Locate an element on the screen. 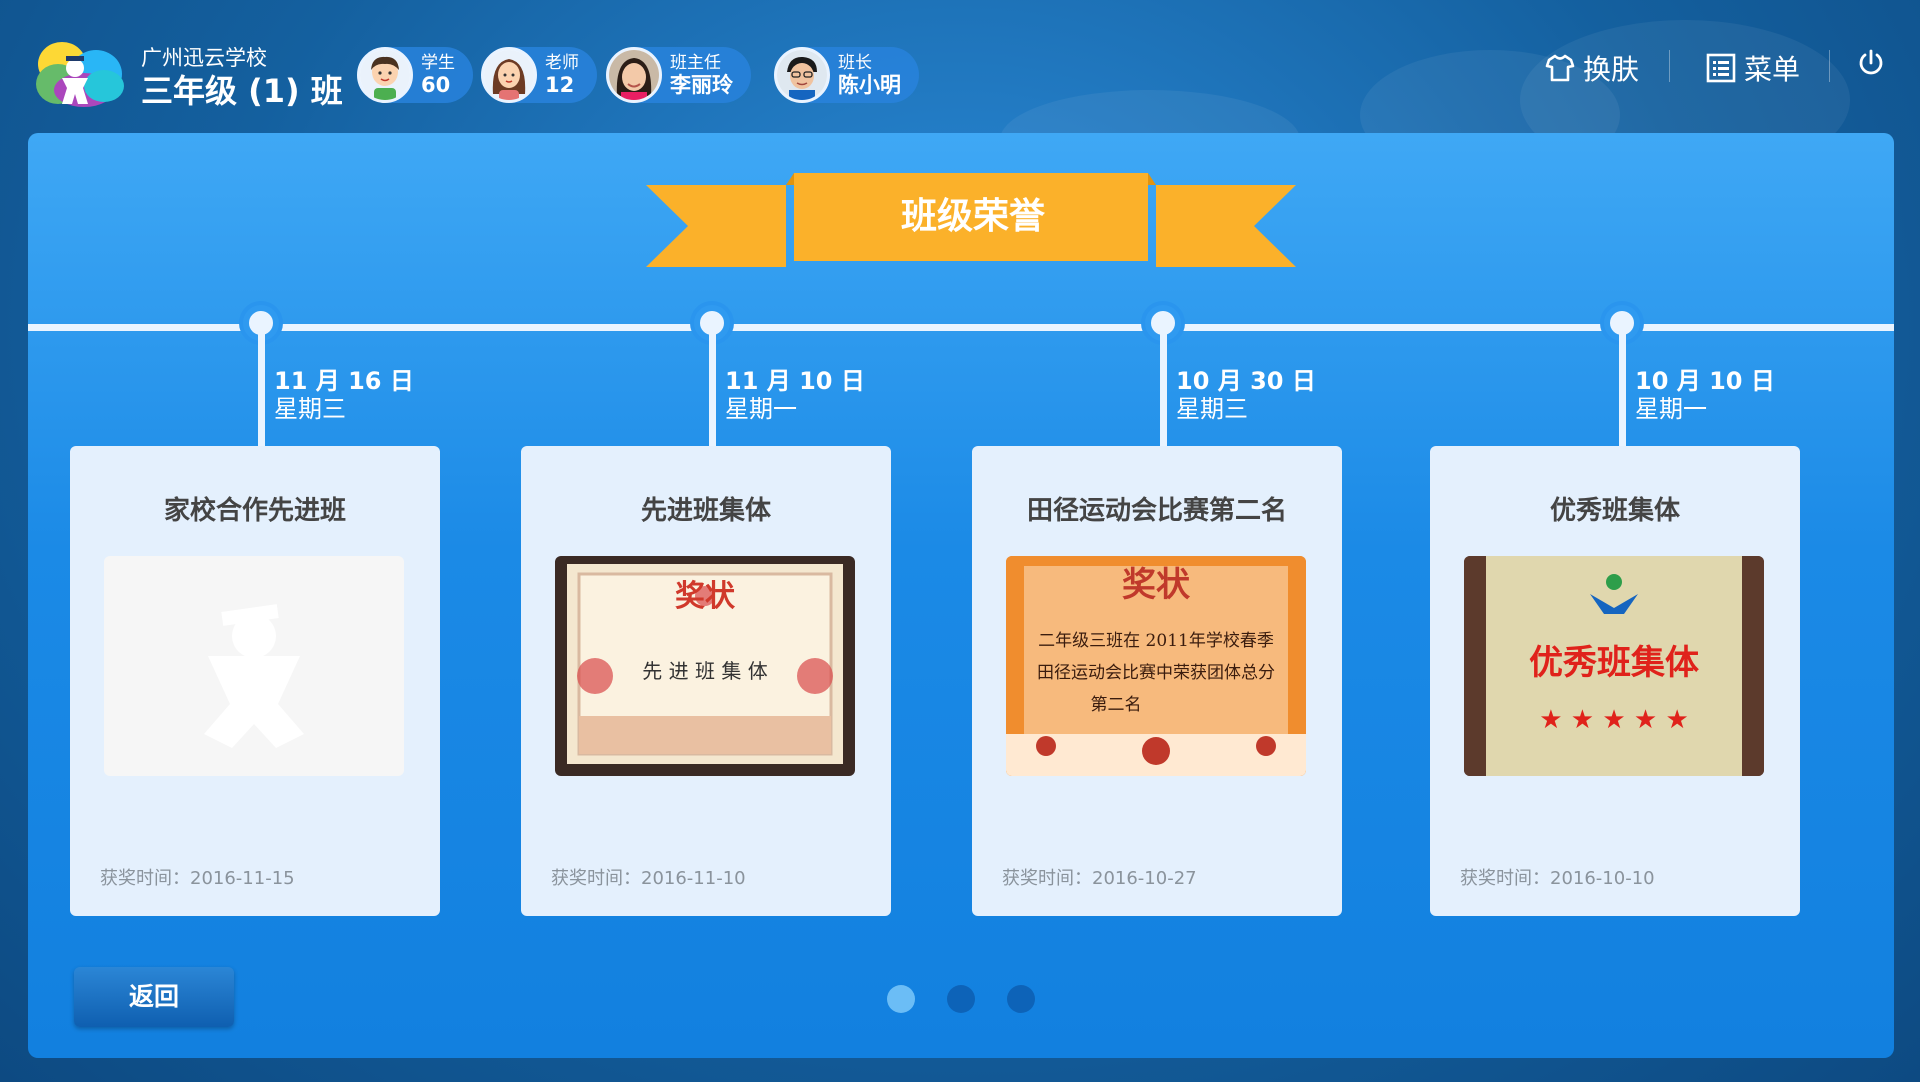 The width and height of the screenshot is (1920, 1082). certificate-image: 奖状 二年级三班在 2011年学校春季 田径运动会比赛中荣获团体总分 第二名 is located at coordinates (1156, 666).